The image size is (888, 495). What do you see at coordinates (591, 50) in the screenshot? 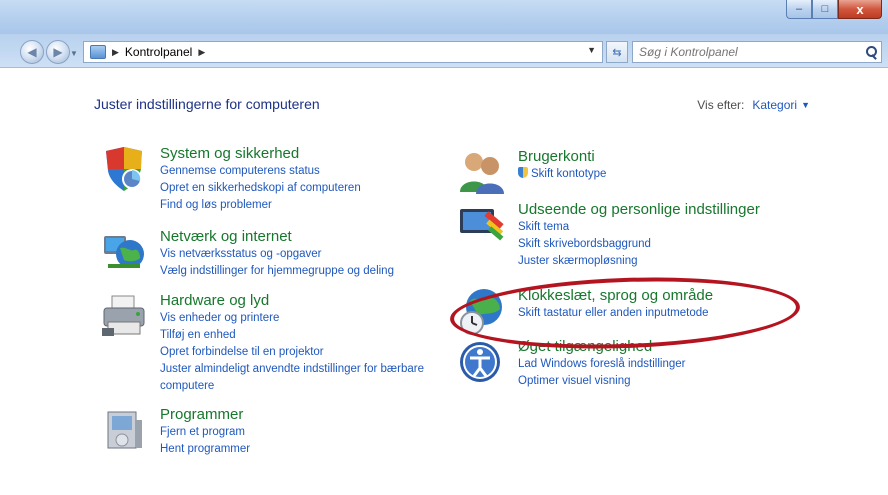
I see `address-dropdown-icon: ▼` at bounding box center [591, 50].